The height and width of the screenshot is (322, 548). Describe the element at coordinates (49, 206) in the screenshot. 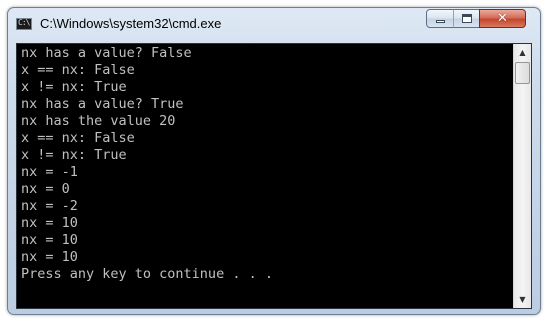

I see `console-line: nx = -2` at that location.